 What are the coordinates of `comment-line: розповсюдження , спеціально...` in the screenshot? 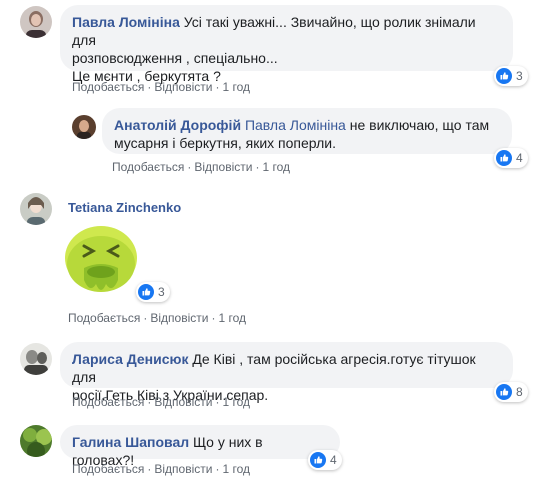 It's located at (175, 58).